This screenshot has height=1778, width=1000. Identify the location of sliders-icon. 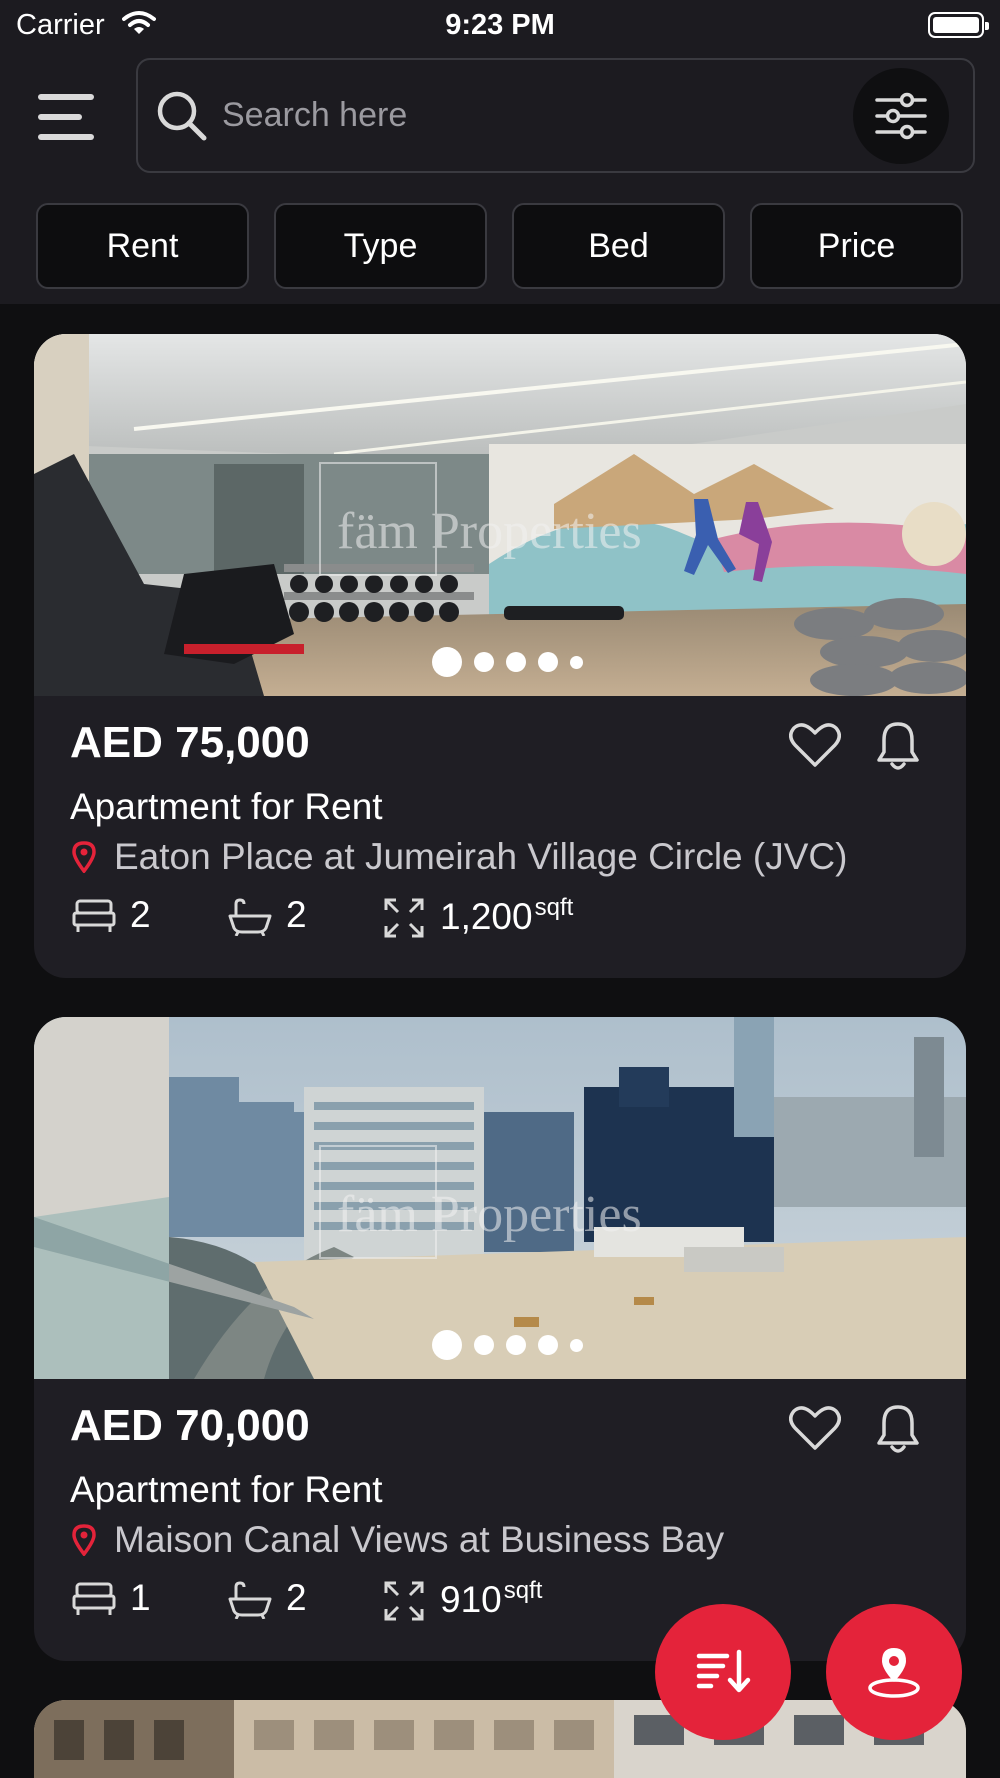
(901, 116).